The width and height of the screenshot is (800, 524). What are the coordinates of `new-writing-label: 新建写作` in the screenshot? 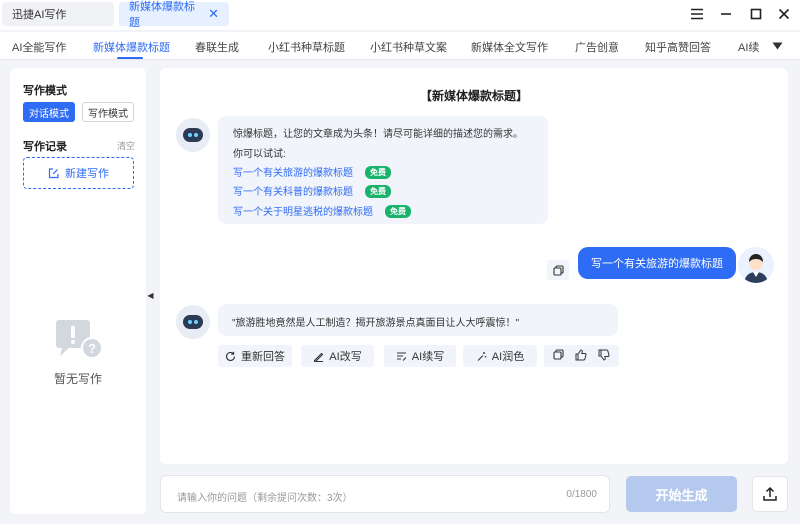 It's located at (87, 174).